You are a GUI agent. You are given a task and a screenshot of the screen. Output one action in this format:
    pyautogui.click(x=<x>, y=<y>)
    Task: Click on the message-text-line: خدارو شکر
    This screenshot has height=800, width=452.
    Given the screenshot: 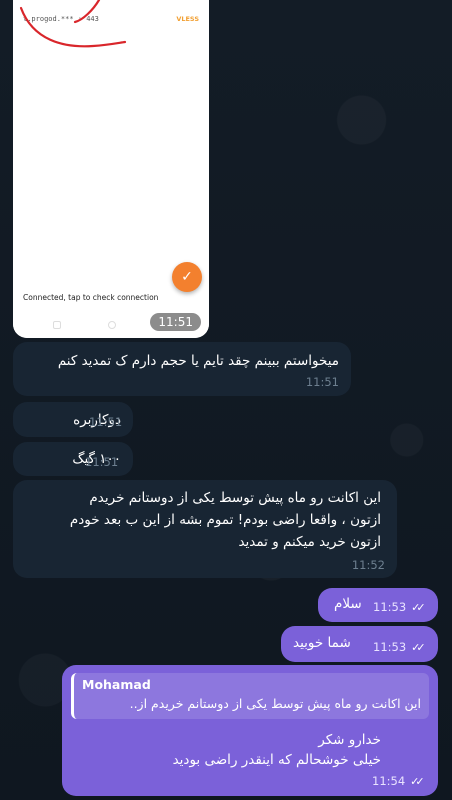 What is the action you would take?
    pyautogui.click(x=349, y=740)
    